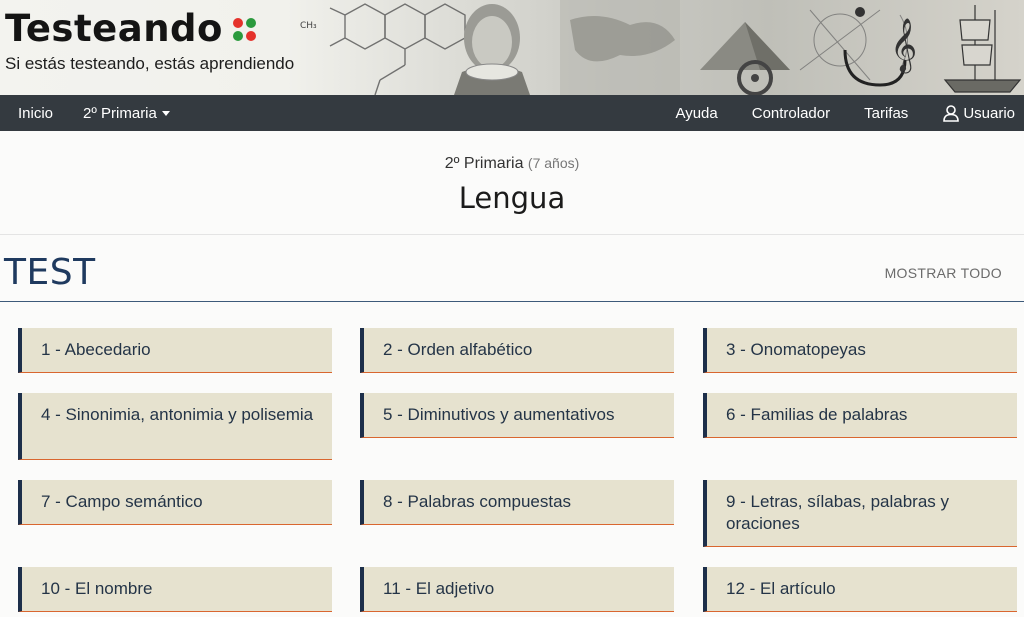 This screenshot has height=617, width=1024. I want to click on test-card-3: 3 - Onomatopeyas, so click(860, 350).